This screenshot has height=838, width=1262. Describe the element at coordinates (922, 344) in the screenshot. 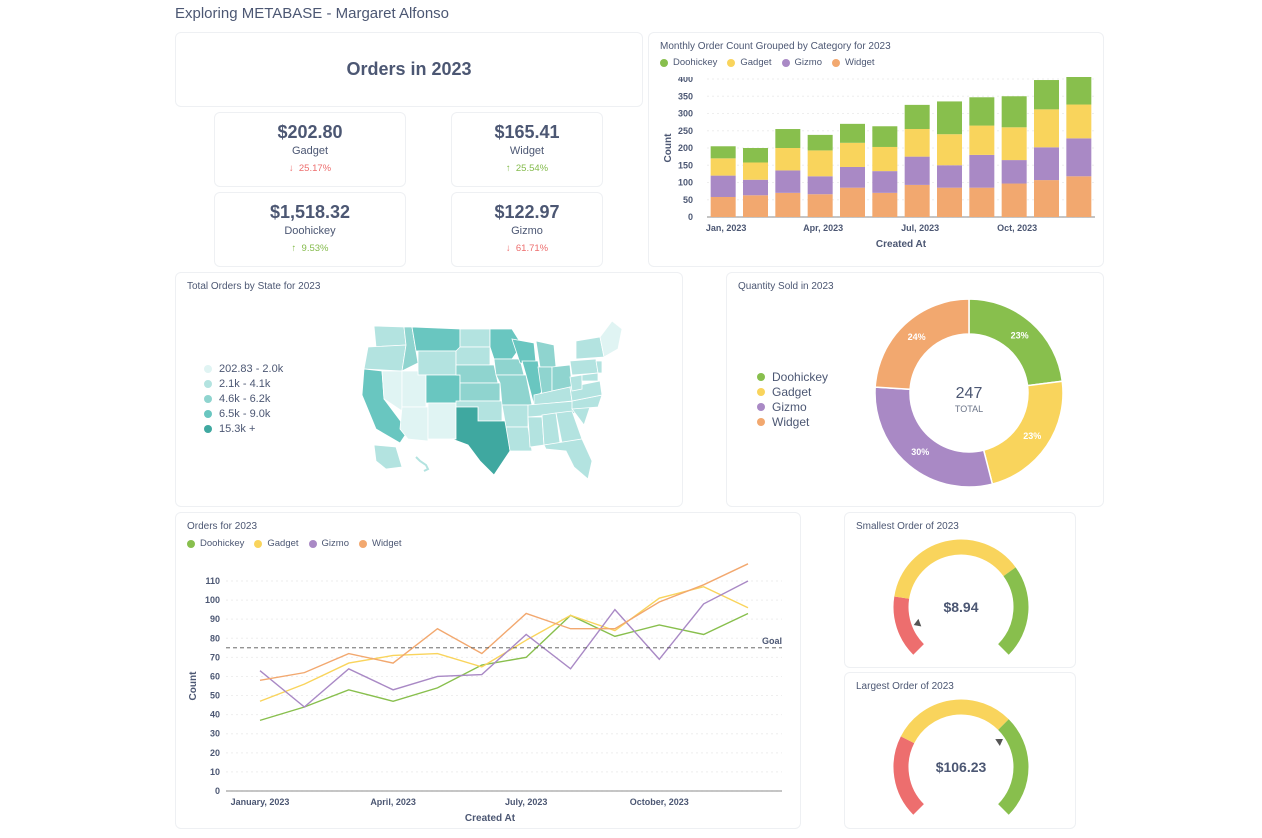

I see `donut-slice` at that location.